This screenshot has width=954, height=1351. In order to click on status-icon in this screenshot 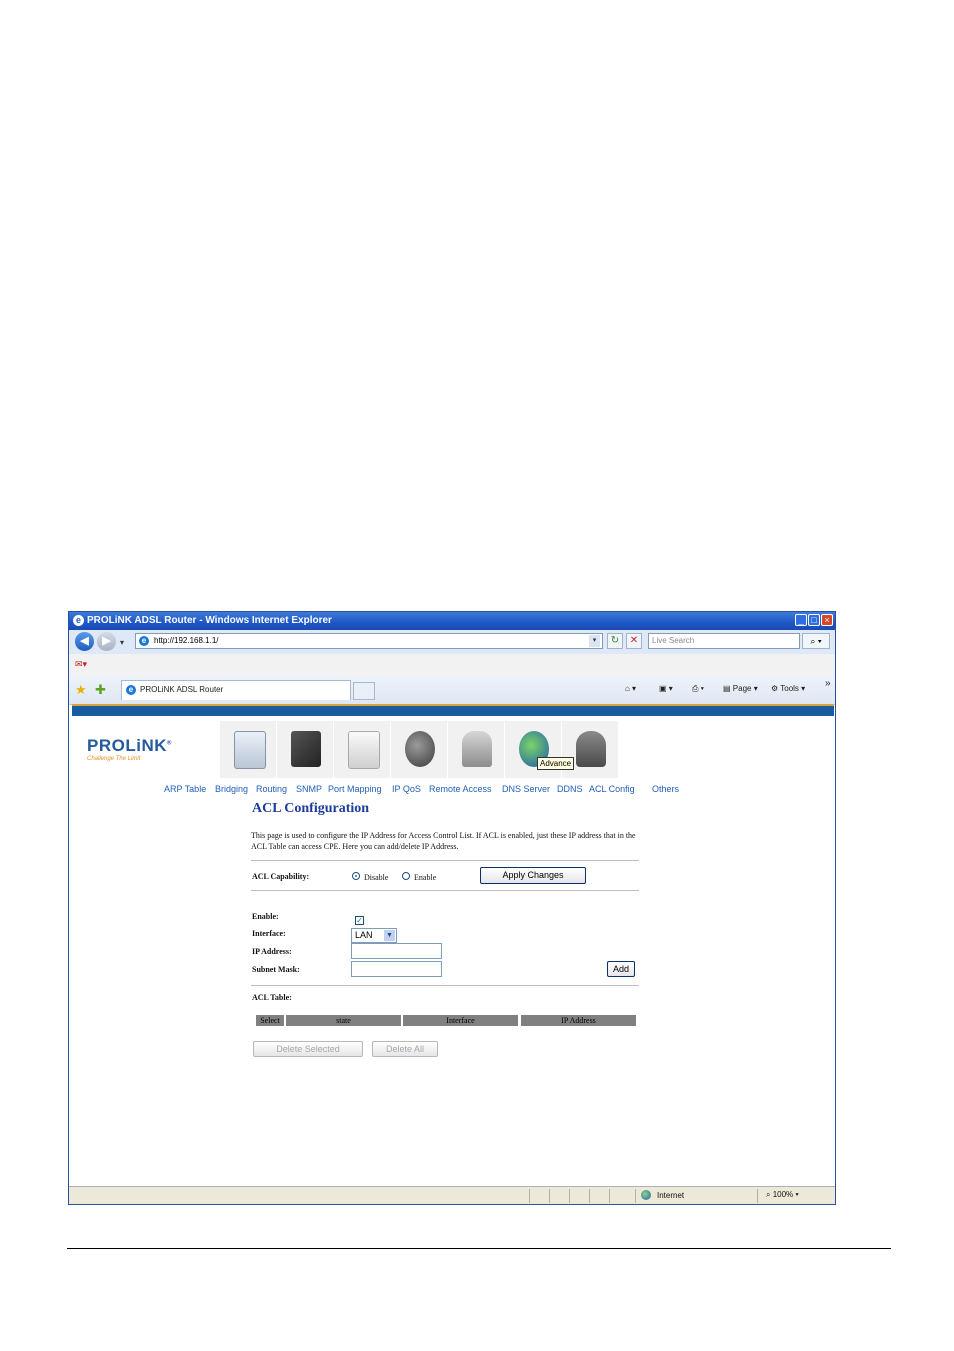, I will do `click(250, 750)`.